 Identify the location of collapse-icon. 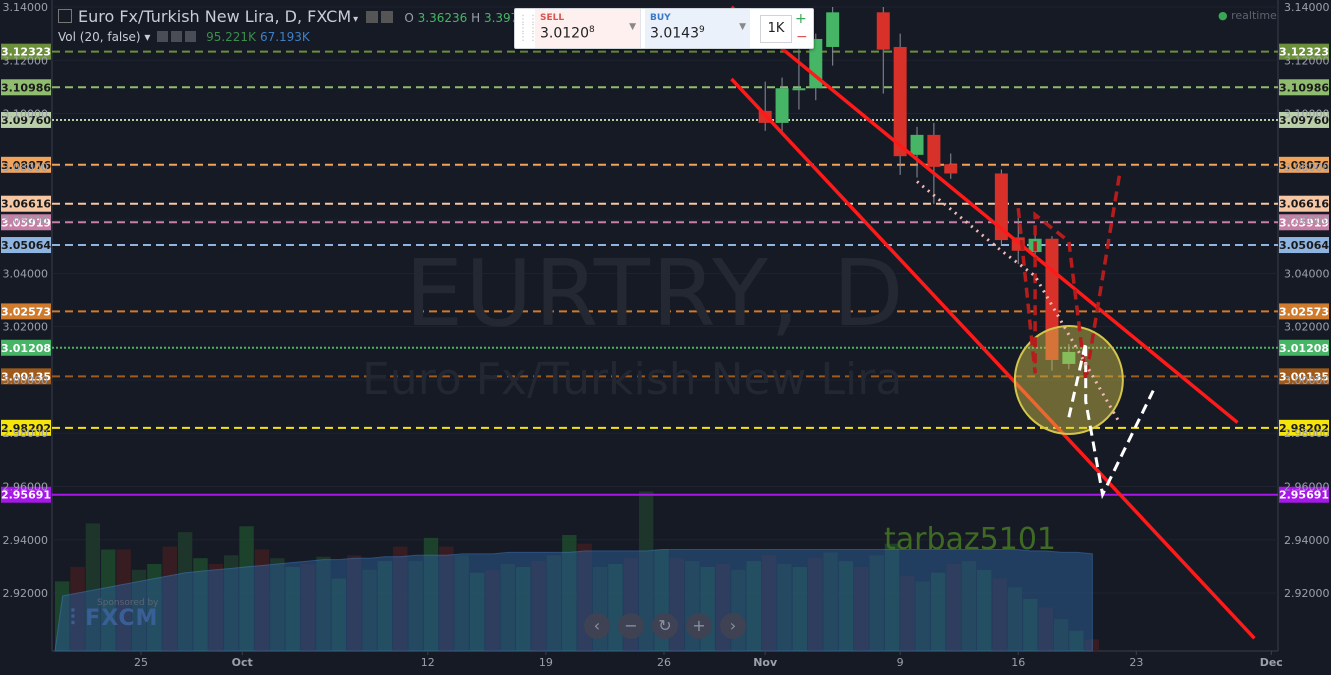
(65, 16).